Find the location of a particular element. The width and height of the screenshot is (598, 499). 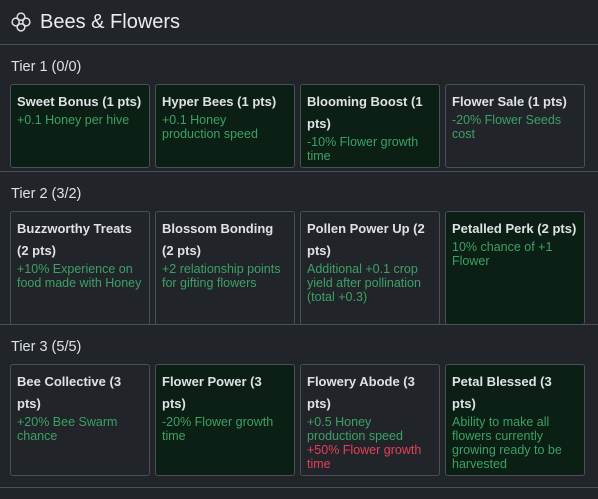

tier-label: Tier 2 (3/2) is located at coordinates (46, 194).